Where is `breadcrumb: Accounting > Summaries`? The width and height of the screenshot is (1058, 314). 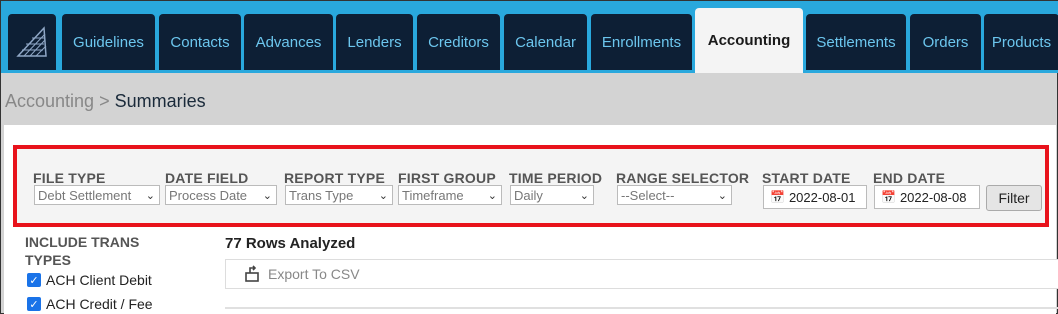
breadcrumb: Accounting > Summaries is located at coordinates (105, 101).